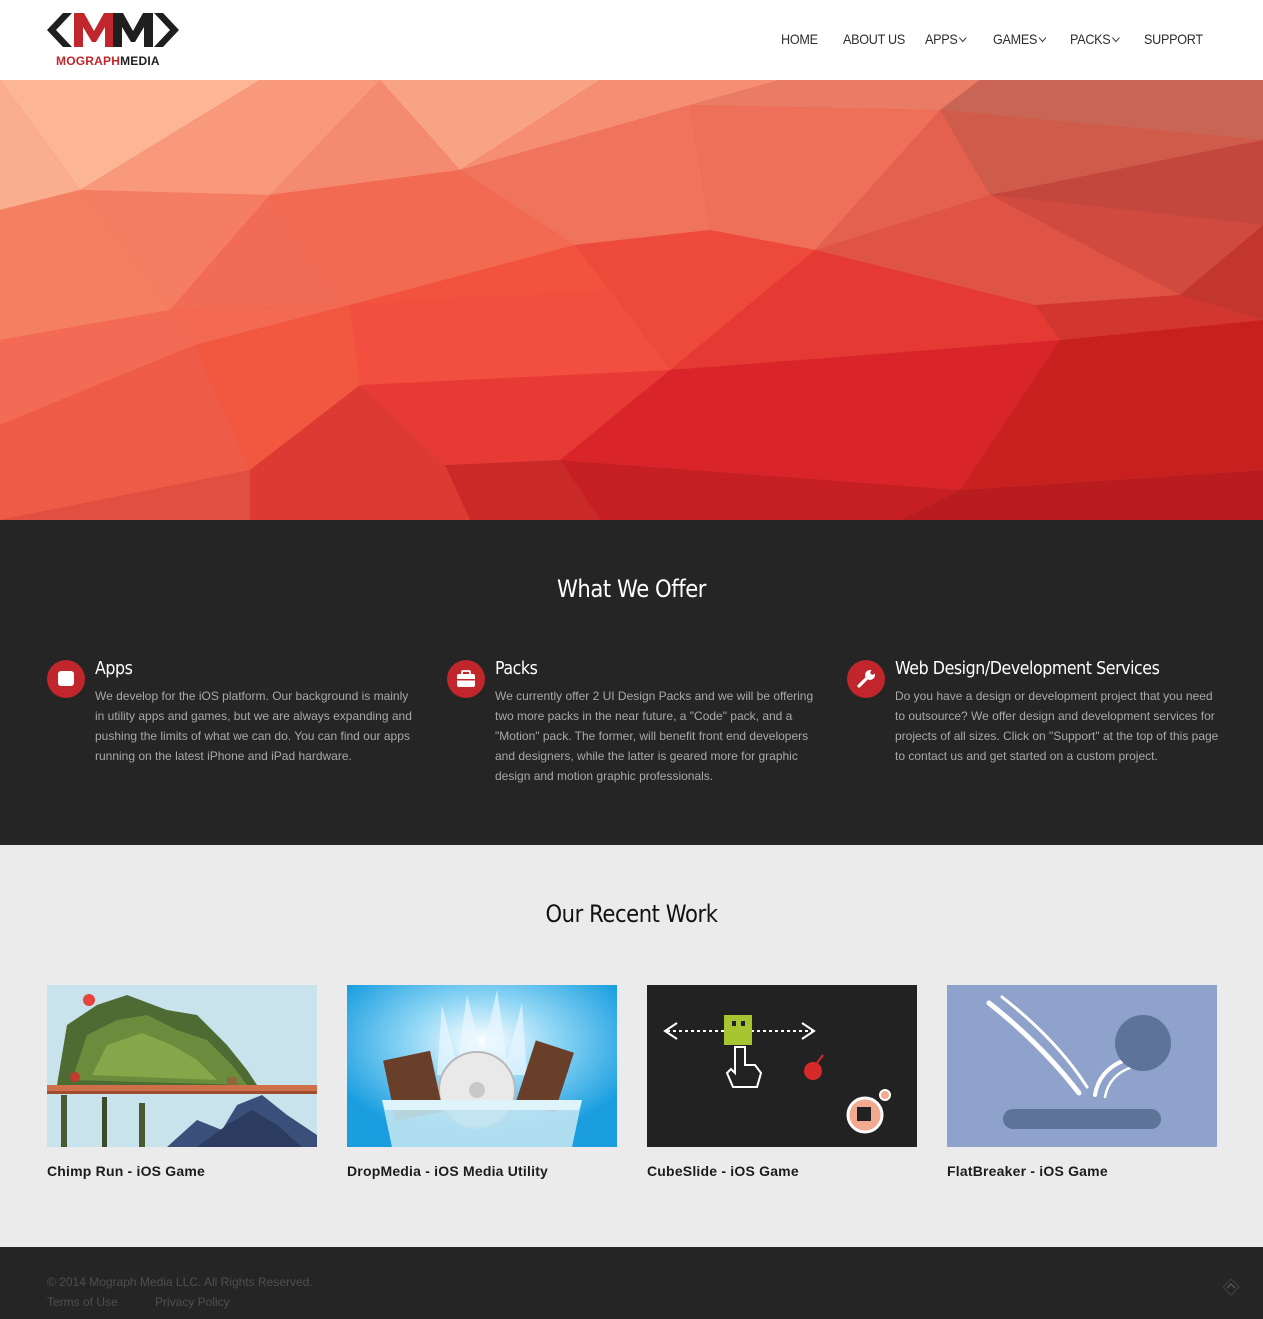  I want to click on logo-mark, so click(113, 30).